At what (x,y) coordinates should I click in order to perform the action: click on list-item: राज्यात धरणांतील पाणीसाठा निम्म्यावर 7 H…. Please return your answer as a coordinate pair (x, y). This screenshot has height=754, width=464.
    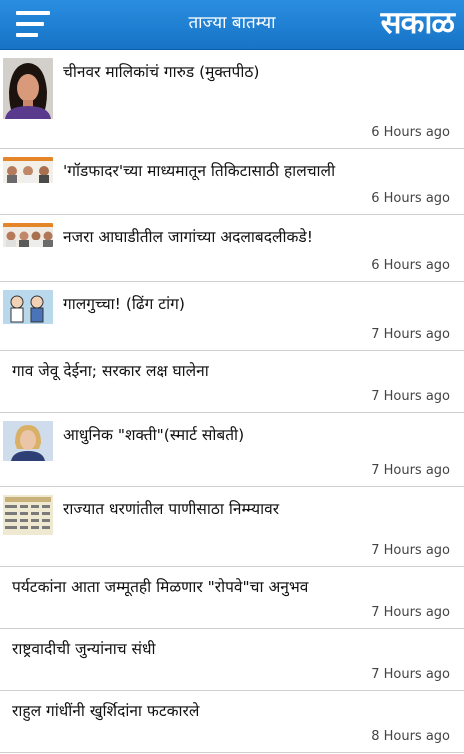
    Looking at the image, I should click on (232, 527).